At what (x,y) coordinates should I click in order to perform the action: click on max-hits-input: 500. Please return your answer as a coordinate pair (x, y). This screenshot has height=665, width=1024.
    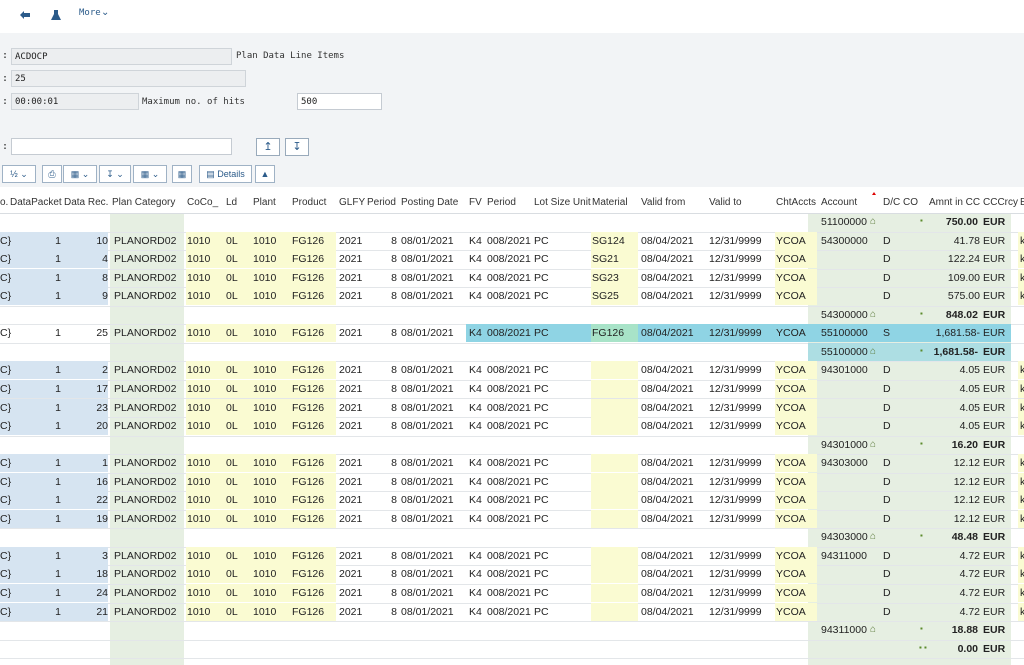
    Looking at the image, I should click on (339, 101).